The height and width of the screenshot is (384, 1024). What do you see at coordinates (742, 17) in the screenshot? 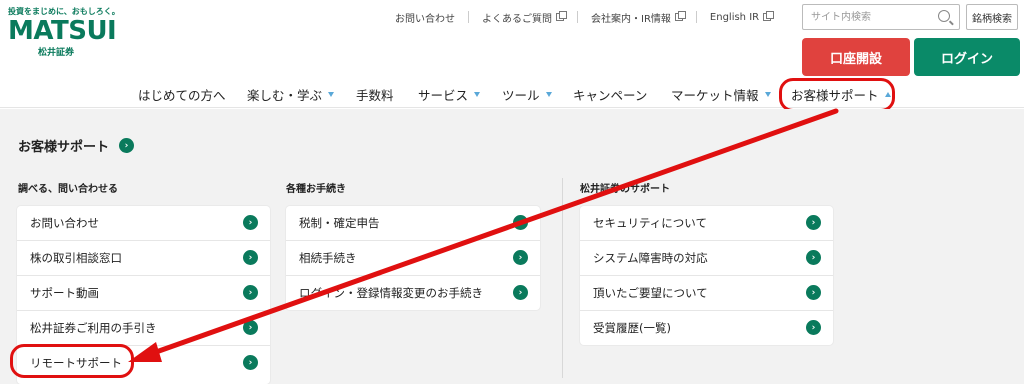
I see `top-link-english-ir: English IR` at bounding box center [742, 17].